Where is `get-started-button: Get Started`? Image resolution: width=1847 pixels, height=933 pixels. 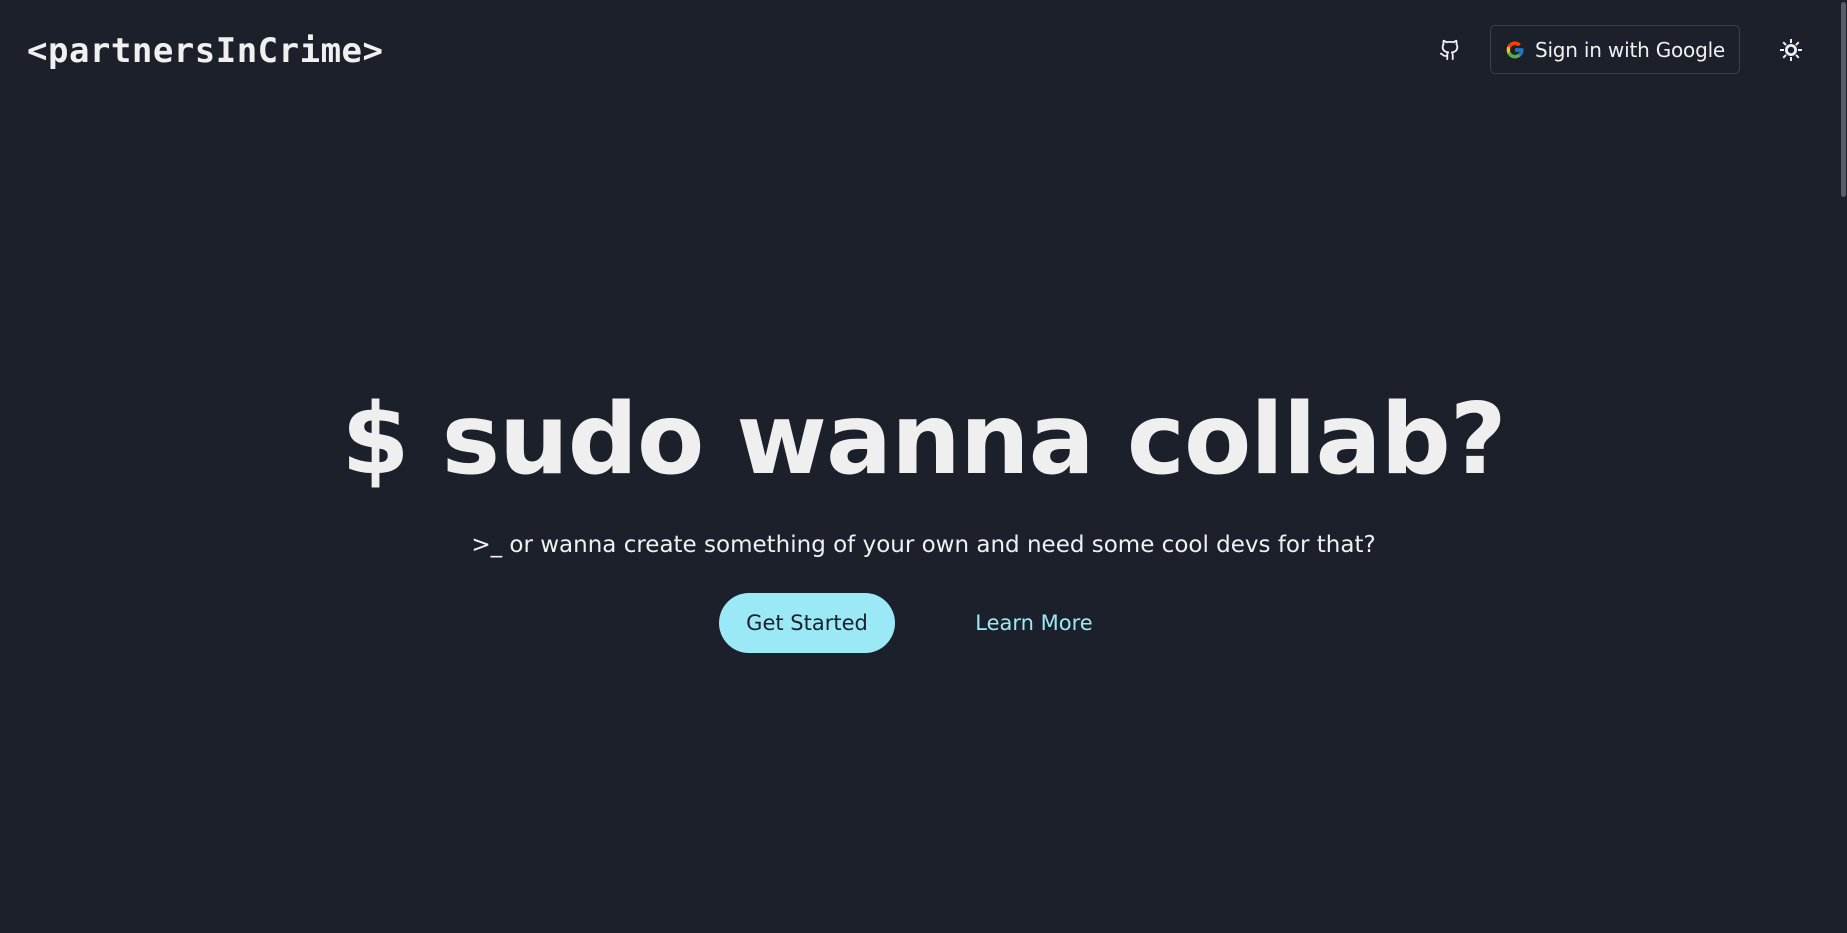 get-started-button: Get Started is located at coordinates (807, 623).